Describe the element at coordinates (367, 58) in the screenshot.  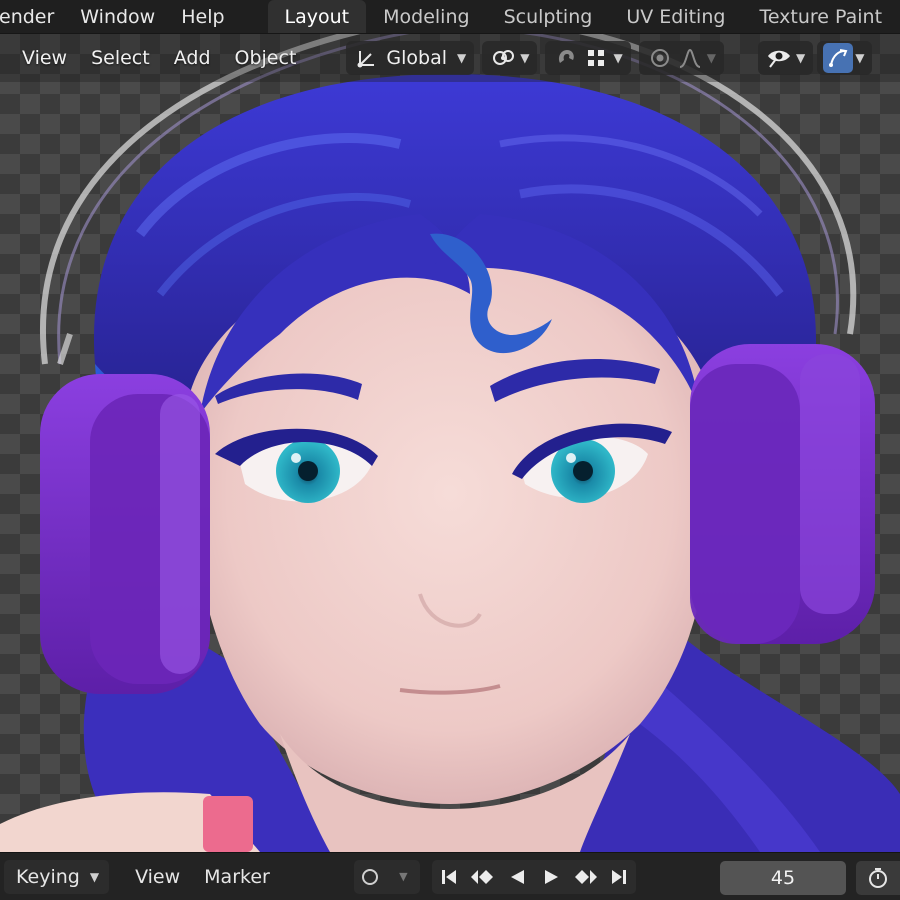
I see `transform-axes-icon` at that location.